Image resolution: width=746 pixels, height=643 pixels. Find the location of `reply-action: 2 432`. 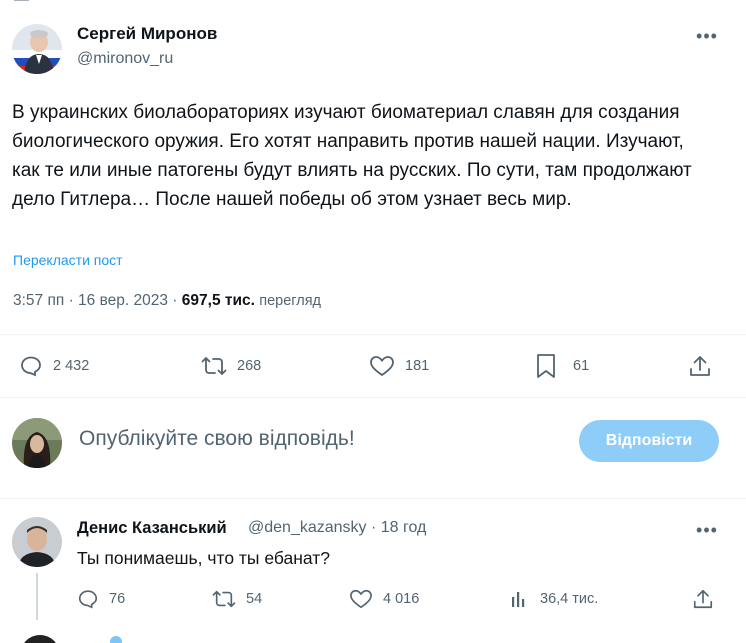

reply-action: 2 432 is located at coordinates (54, 366).